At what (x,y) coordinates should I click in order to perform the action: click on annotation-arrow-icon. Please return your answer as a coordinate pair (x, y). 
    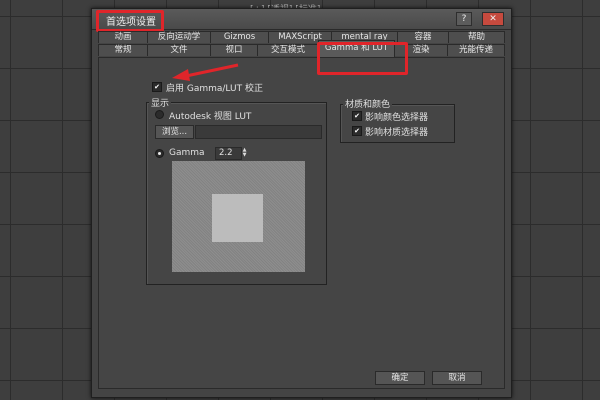
    Looking at the image, I should click on (205, 72).